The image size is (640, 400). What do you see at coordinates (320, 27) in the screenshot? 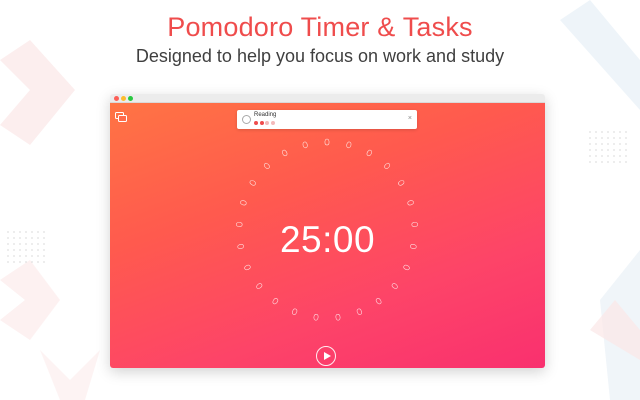
I see `promo-title: Pomodoro Timer & Tasks` at bounding box center [320, 27].